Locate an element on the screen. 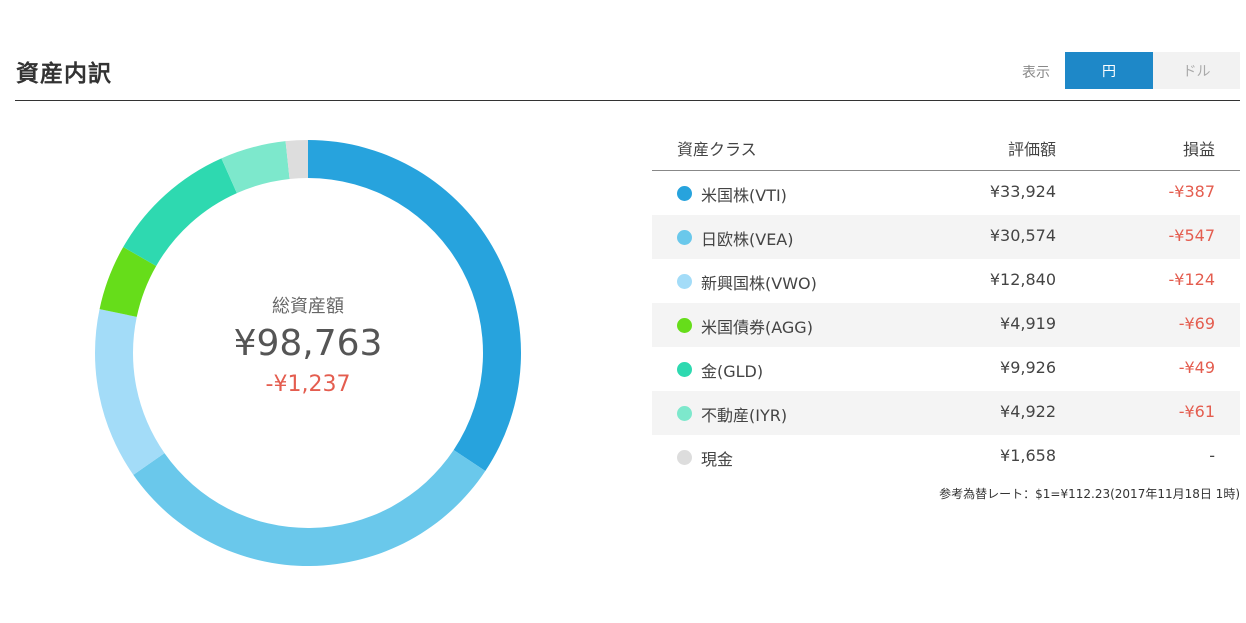 Image resolution: width=1246 pixels, height=623 pixels. asset-pl: -¥49 is located at coordinates (1196, 367).